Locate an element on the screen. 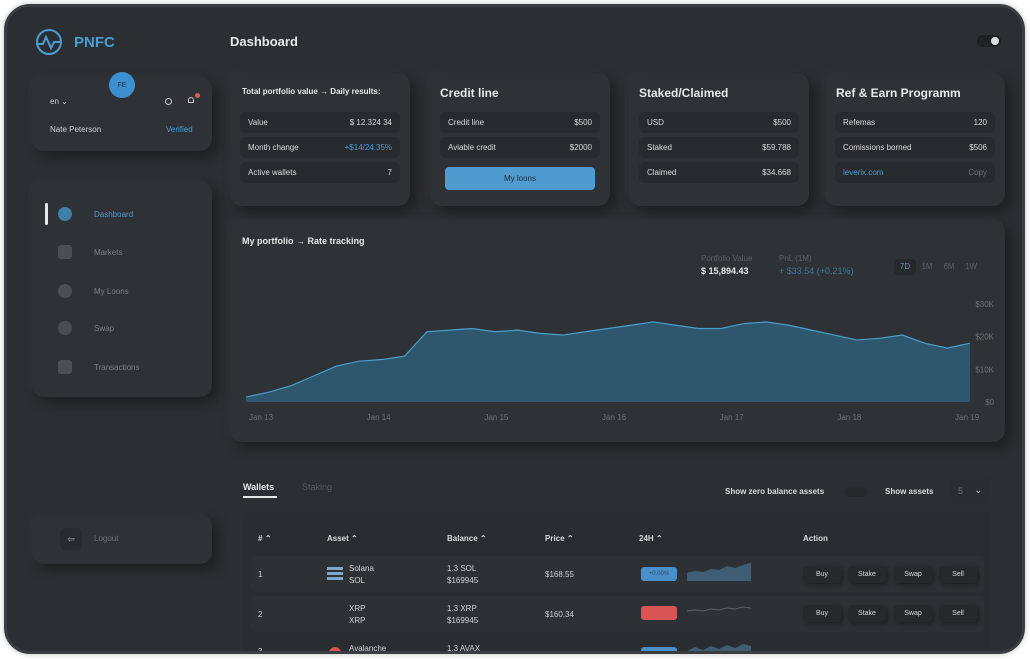 The image size is (1030, 659). row-num: 2 is located at coordinates (260, 614).